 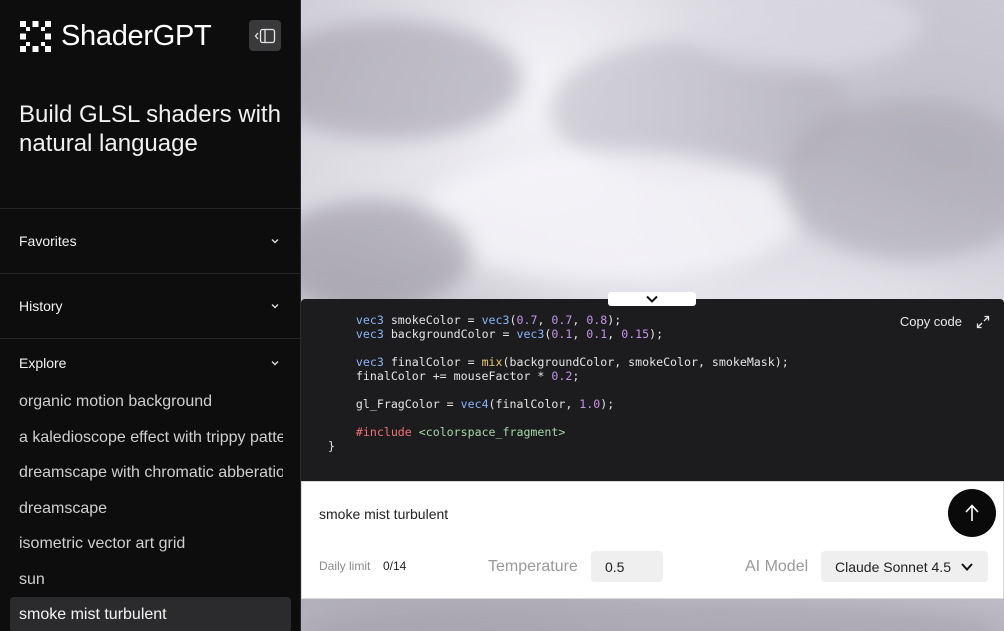 I want to click on app-name: ShaderGPT, so click(x=136, y=35).